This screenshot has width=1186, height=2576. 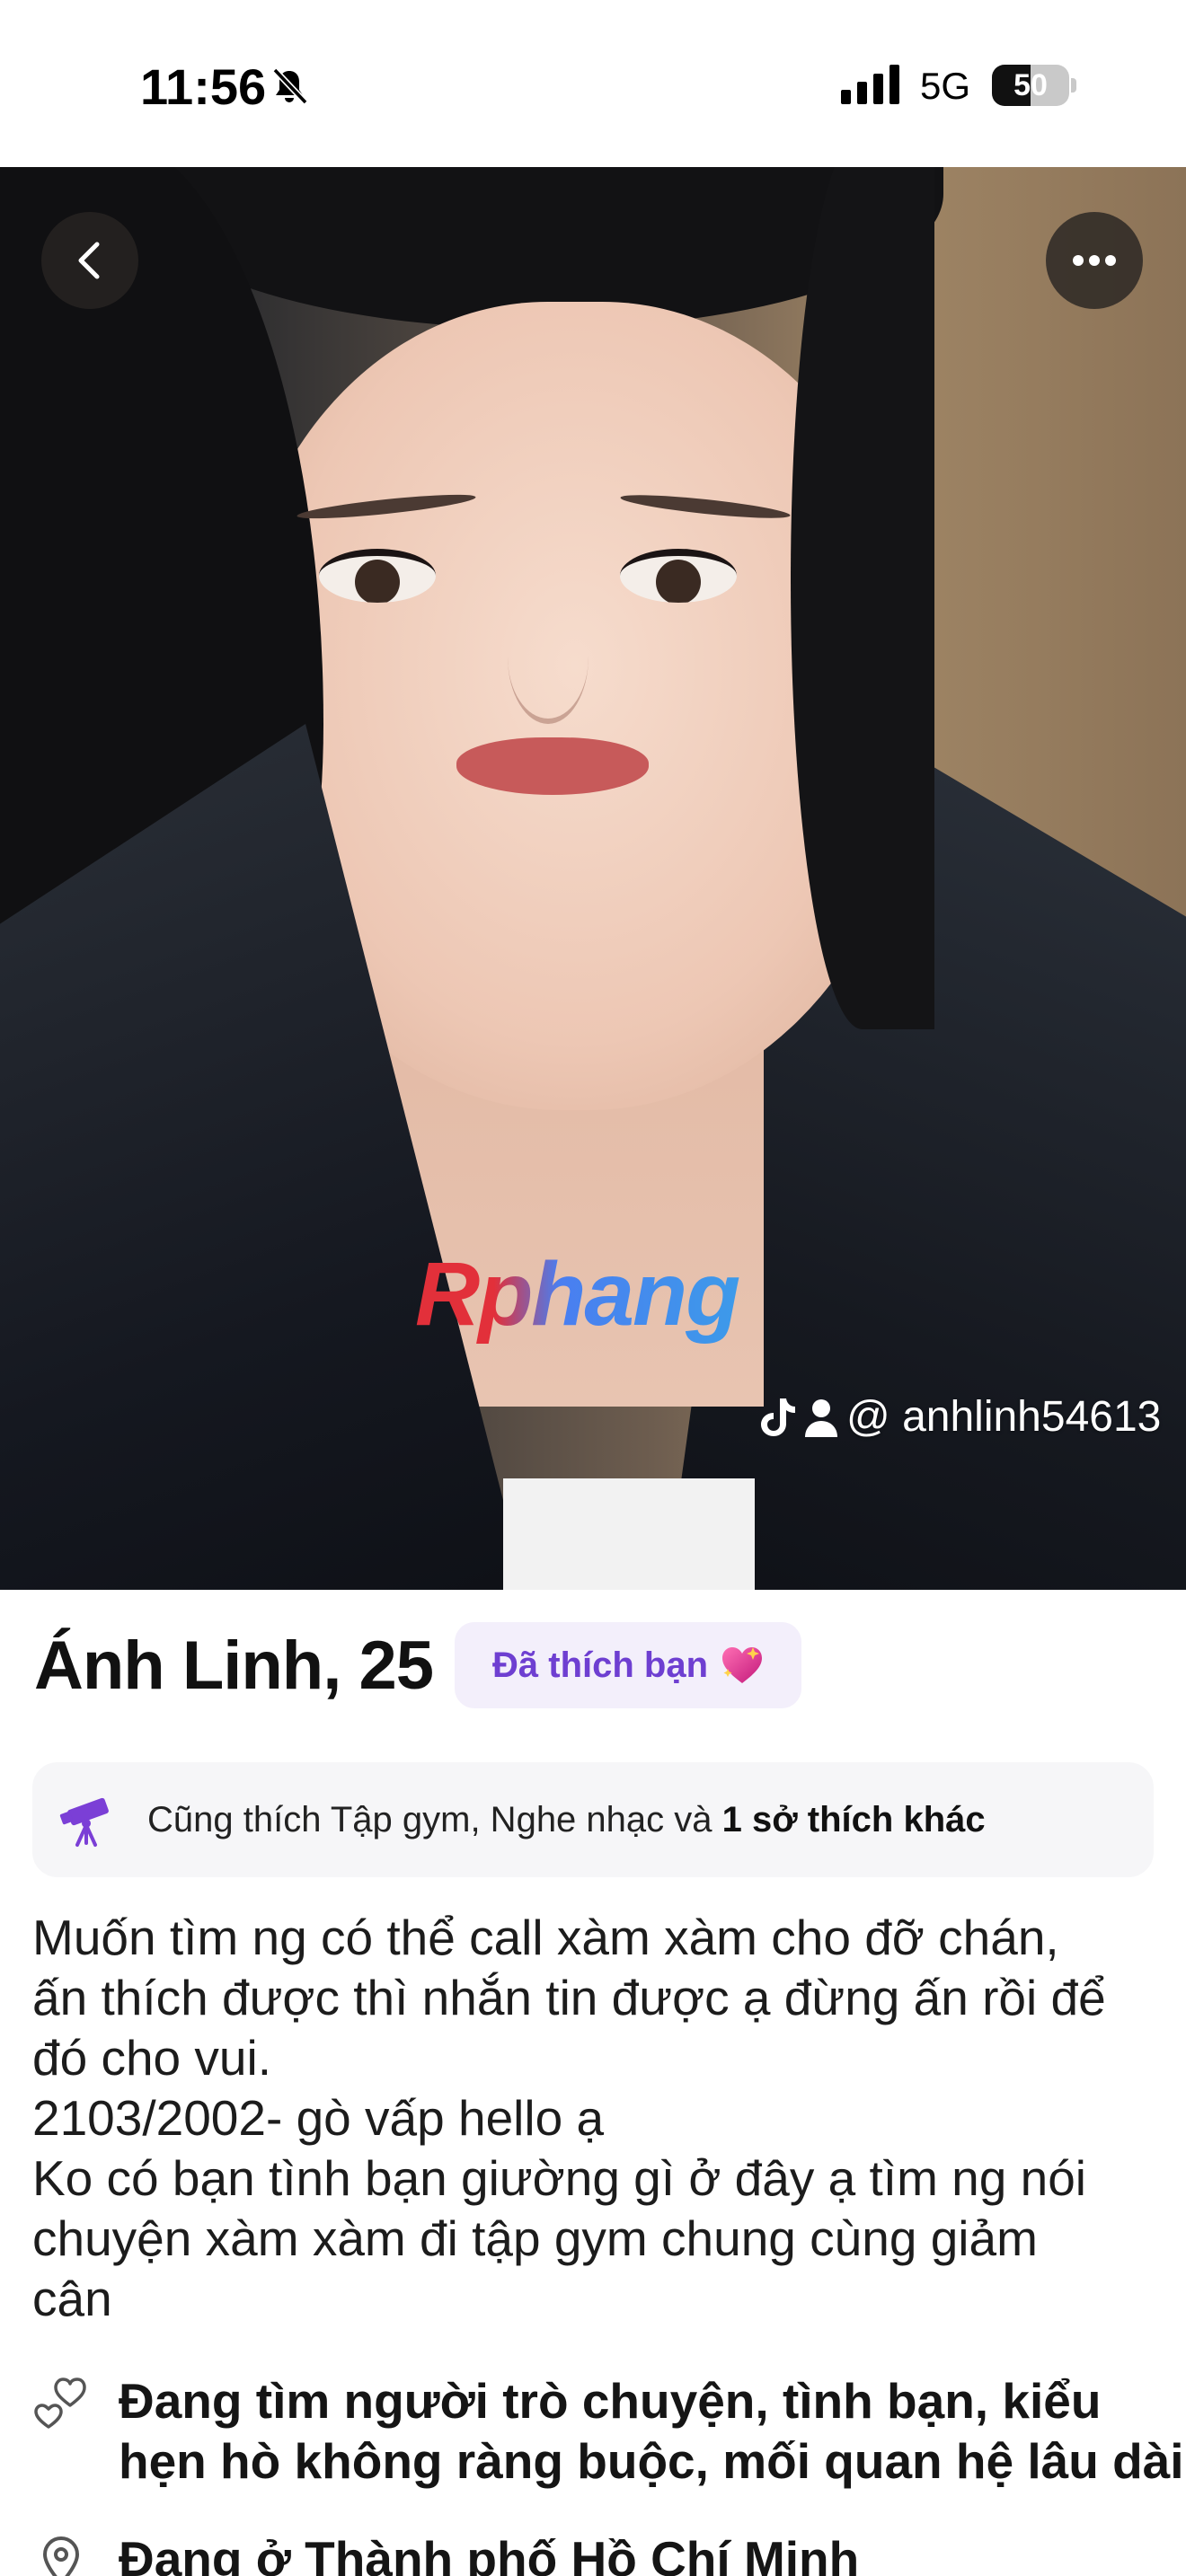 What do you see at coordinates (152, 2058) in the screenshot?
I see `bio-line: đó cho vui.` at bounding box center [152, 2058].